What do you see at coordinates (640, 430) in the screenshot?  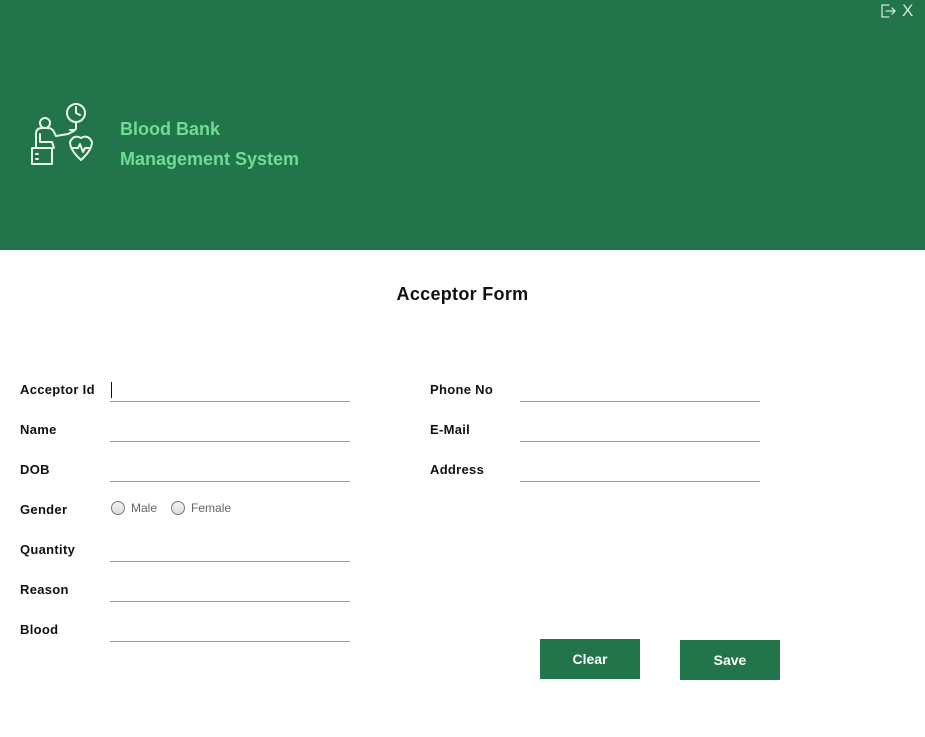 I see `email-field` at bounding box center [640, 430].